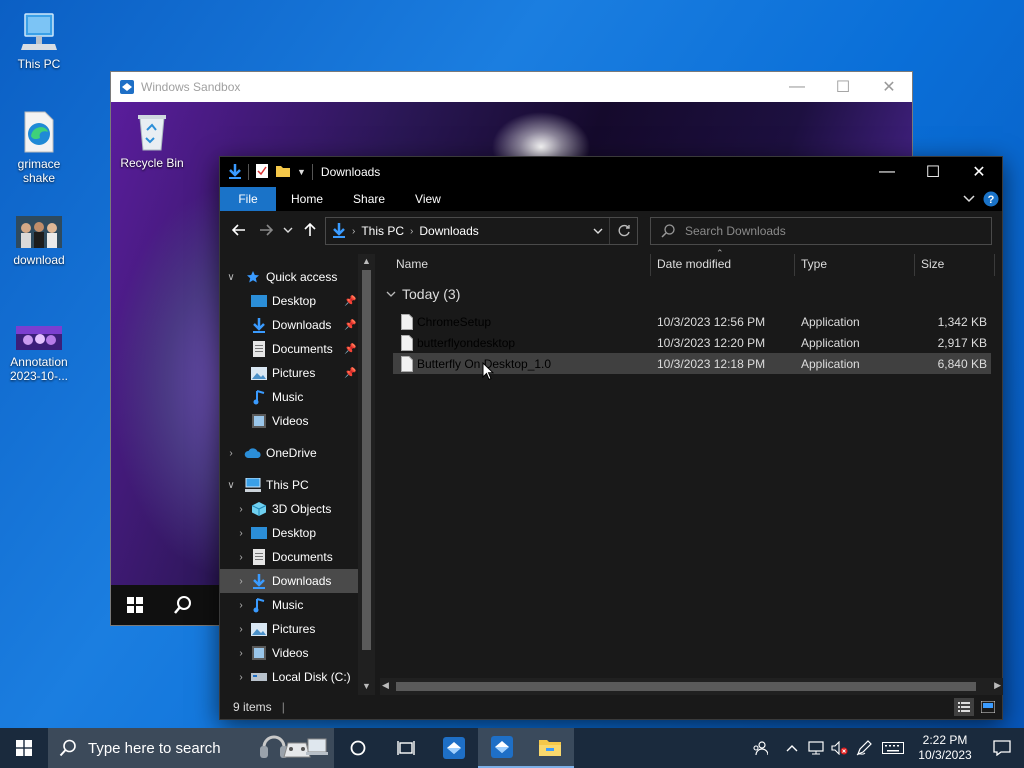  What do you see at coordinates (307, 199) in the screenshot?
I see `tab-home: Home` at bounding box center [307, 199].